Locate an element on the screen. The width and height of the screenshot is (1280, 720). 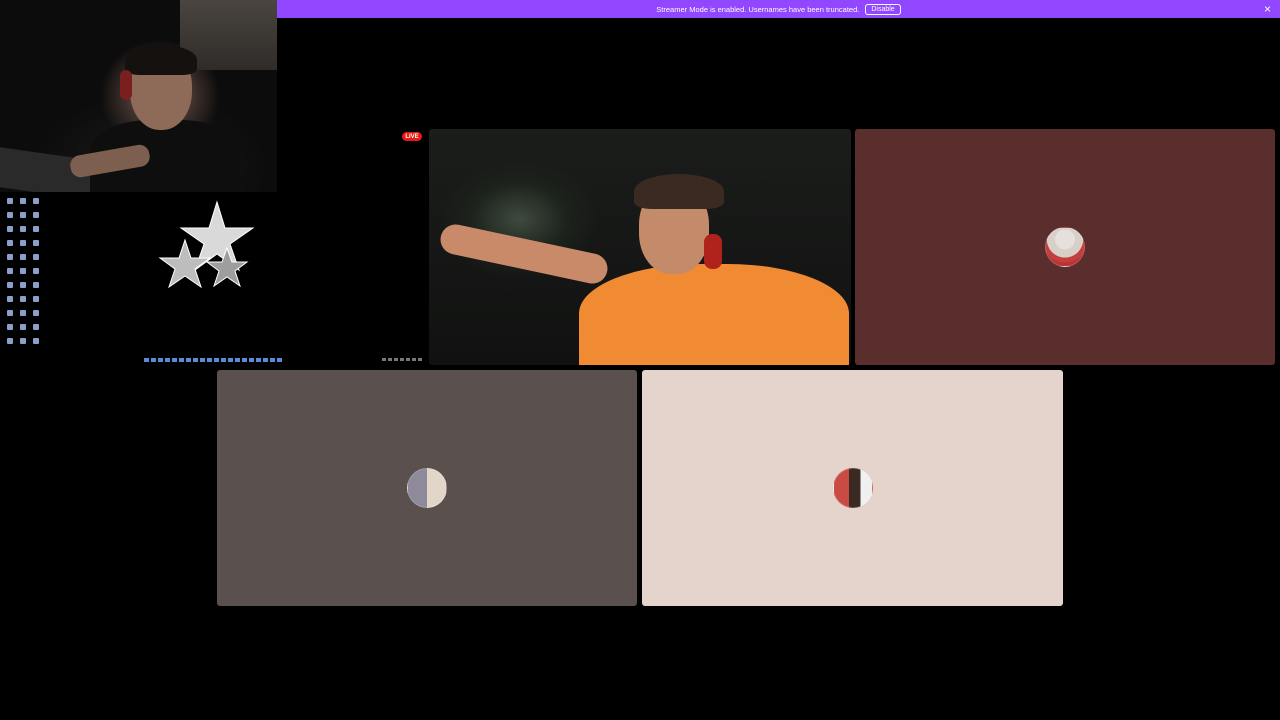
disable-streamer-mode-button: Disable is located at coordinates (883, 9).